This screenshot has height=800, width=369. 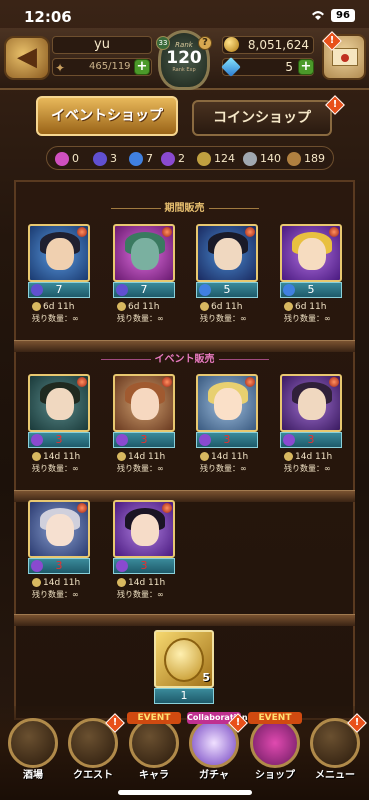 I want to click on event-item-1: 3 14d 11h 残り数量：∞, so click(x=59, y=424).